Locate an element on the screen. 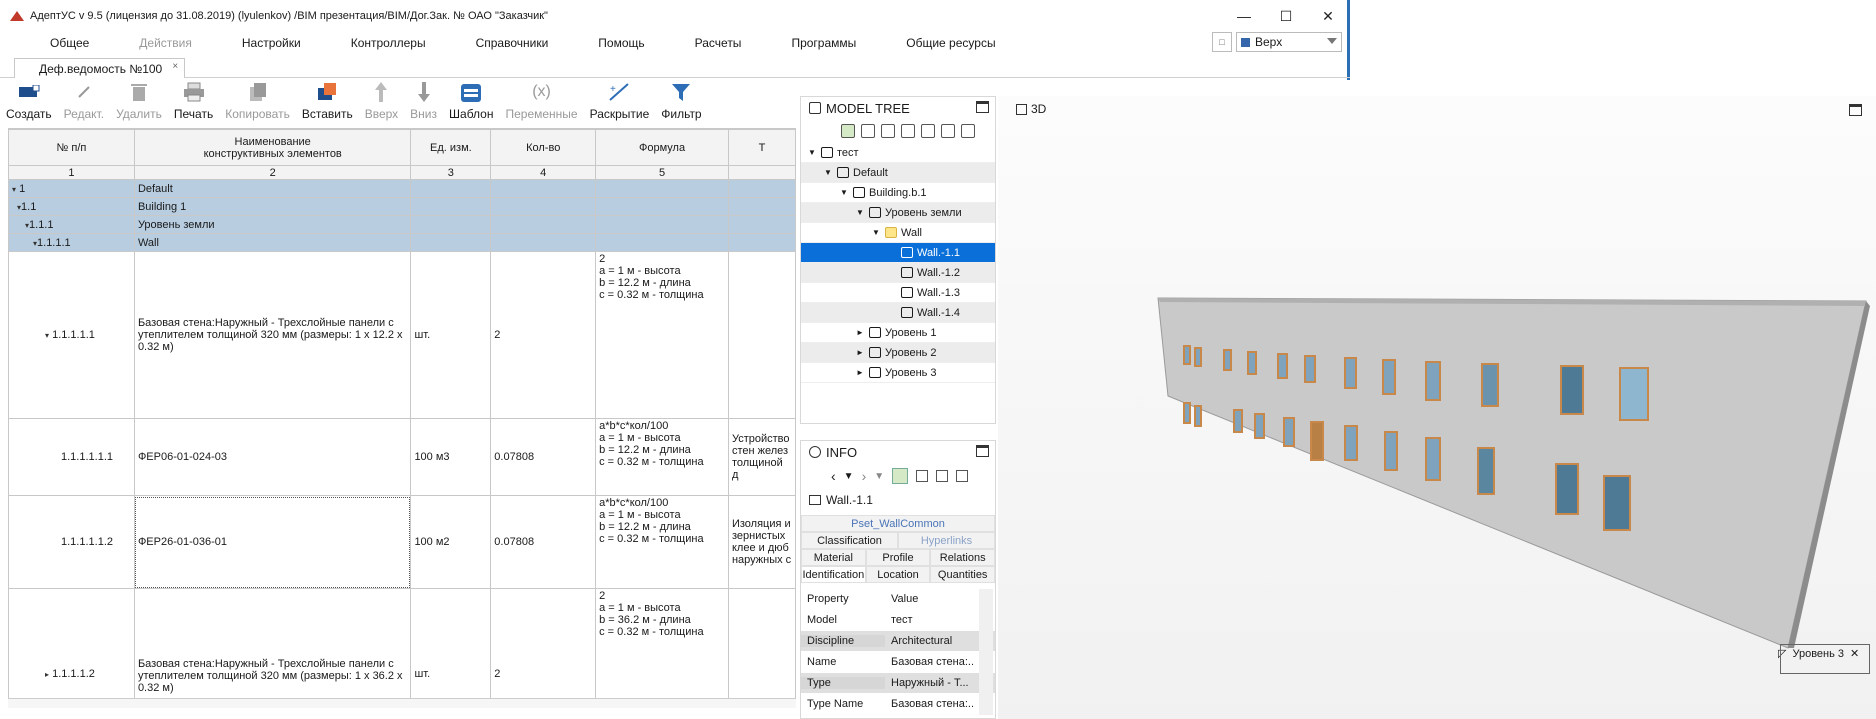  template-button: Шаблон is located at coordinates (471, 102).